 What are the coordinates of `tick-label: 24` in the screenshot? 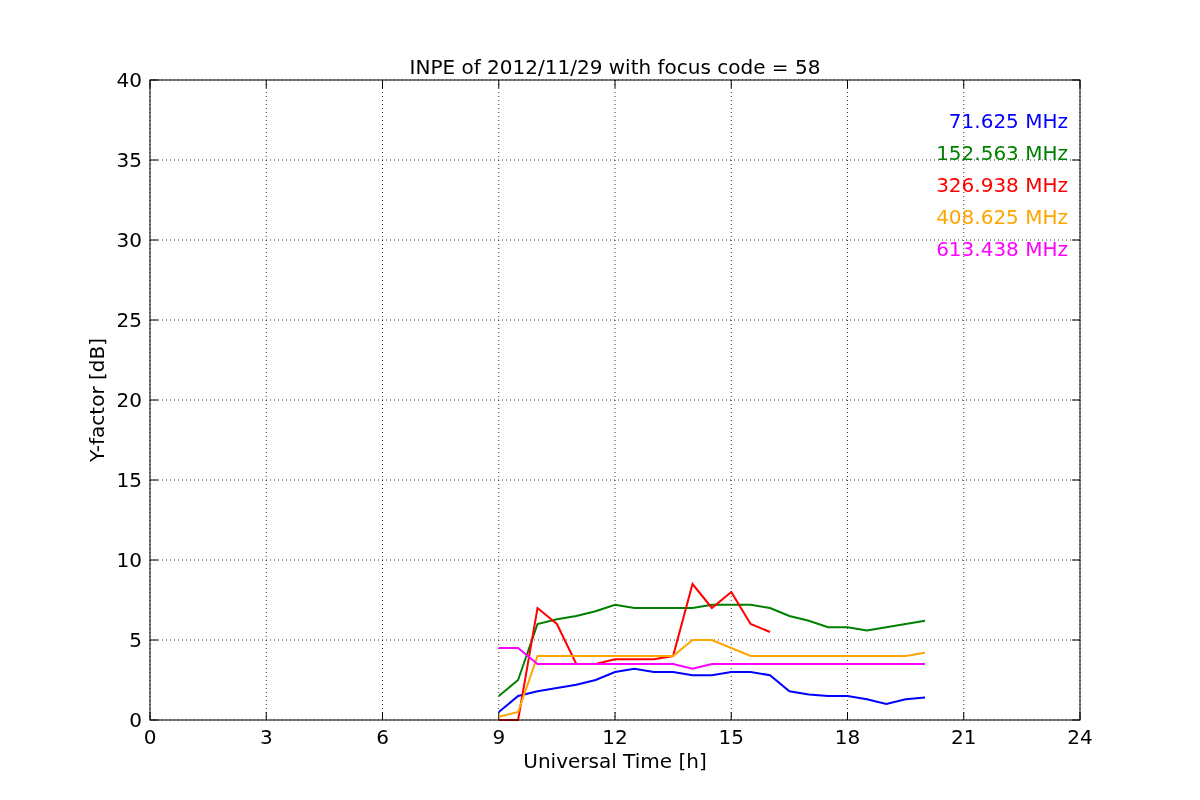 It's located at (1080, 737).